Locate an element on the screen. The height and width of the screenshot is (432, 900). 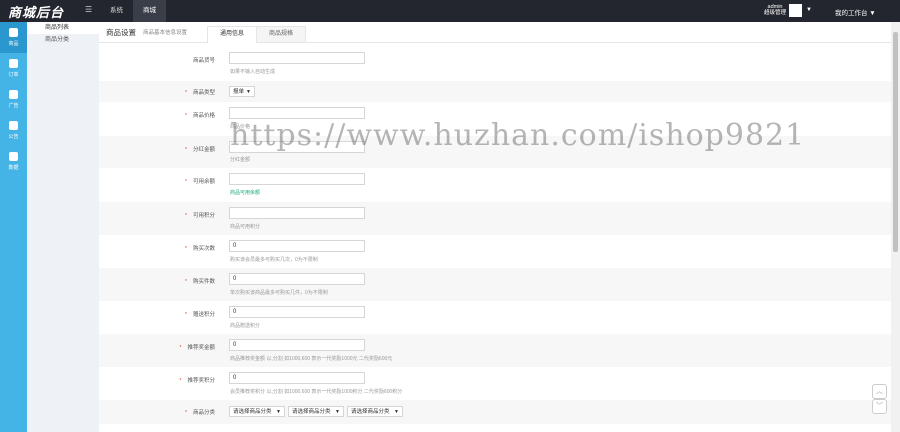
dividend-label-text: 分红金额 is located at coordinates (203, 150).